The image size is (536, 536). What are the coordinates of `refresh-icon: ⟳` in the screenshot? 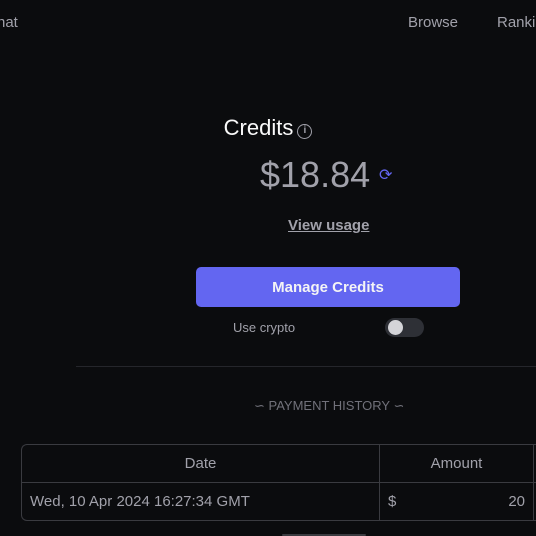 It's located at (385, 175).